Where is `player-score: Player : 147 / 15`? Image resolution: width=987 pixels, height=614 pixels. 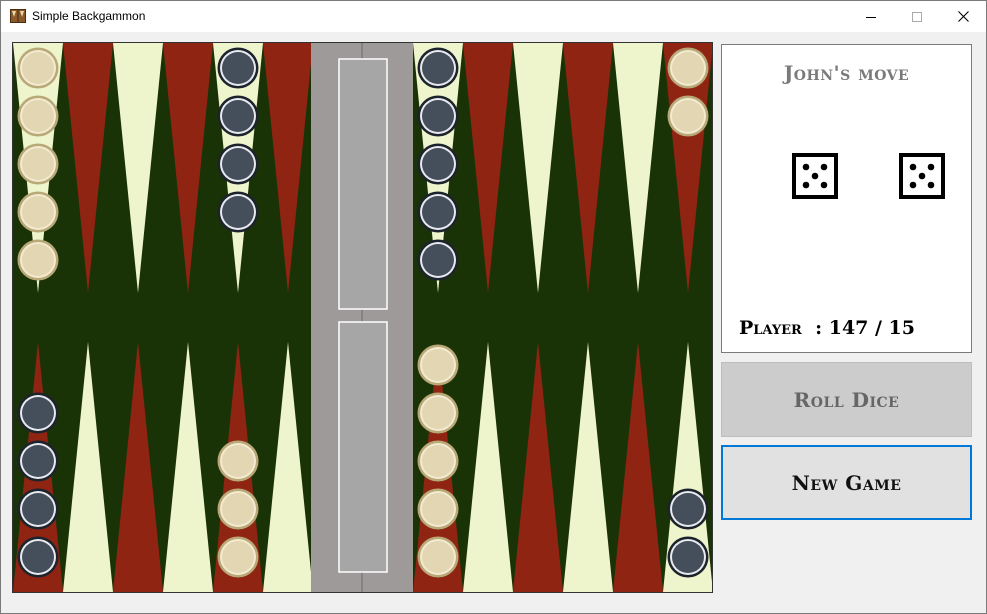
player-score: Player : 147 / 15 is located at coordinates (827, 328).